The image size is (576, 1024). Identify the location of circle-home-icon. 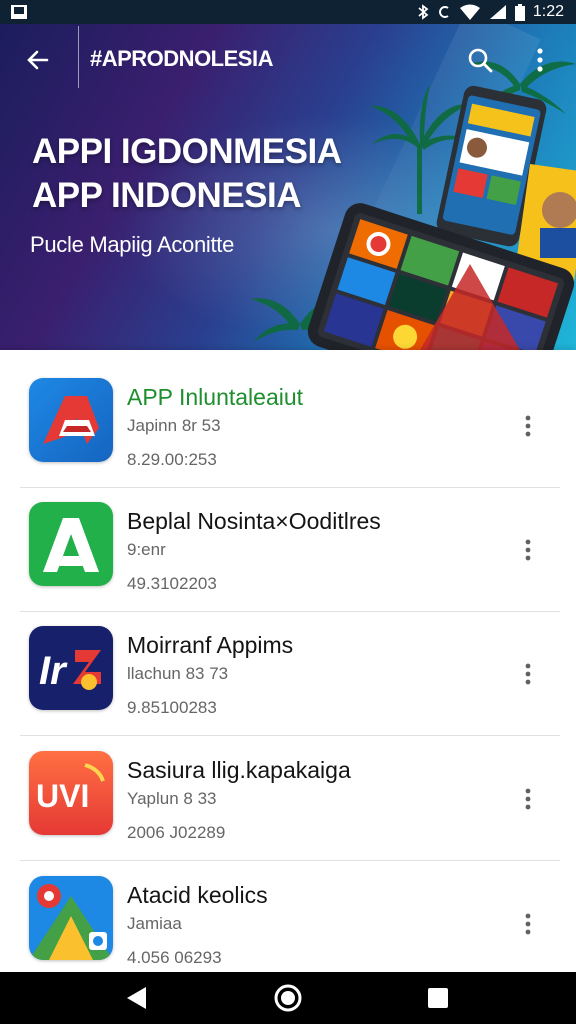
(288, 998).